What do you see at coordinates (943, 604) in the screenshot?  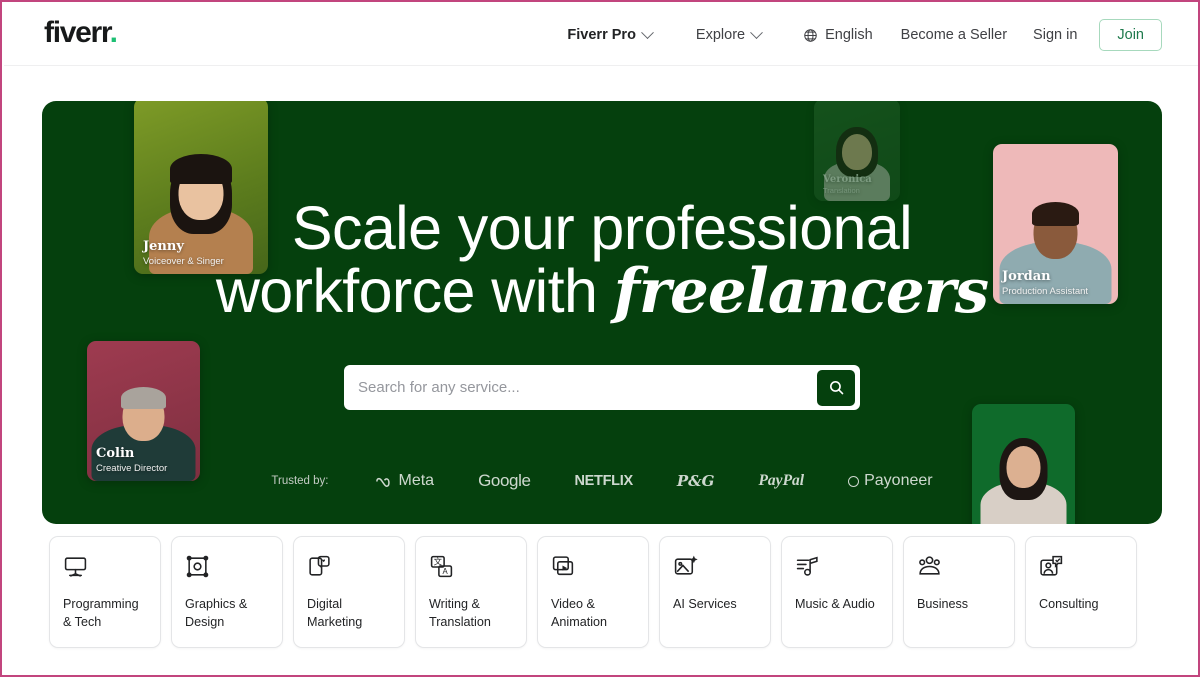 I see `category-label: Business` at bounding box center [943, 604].